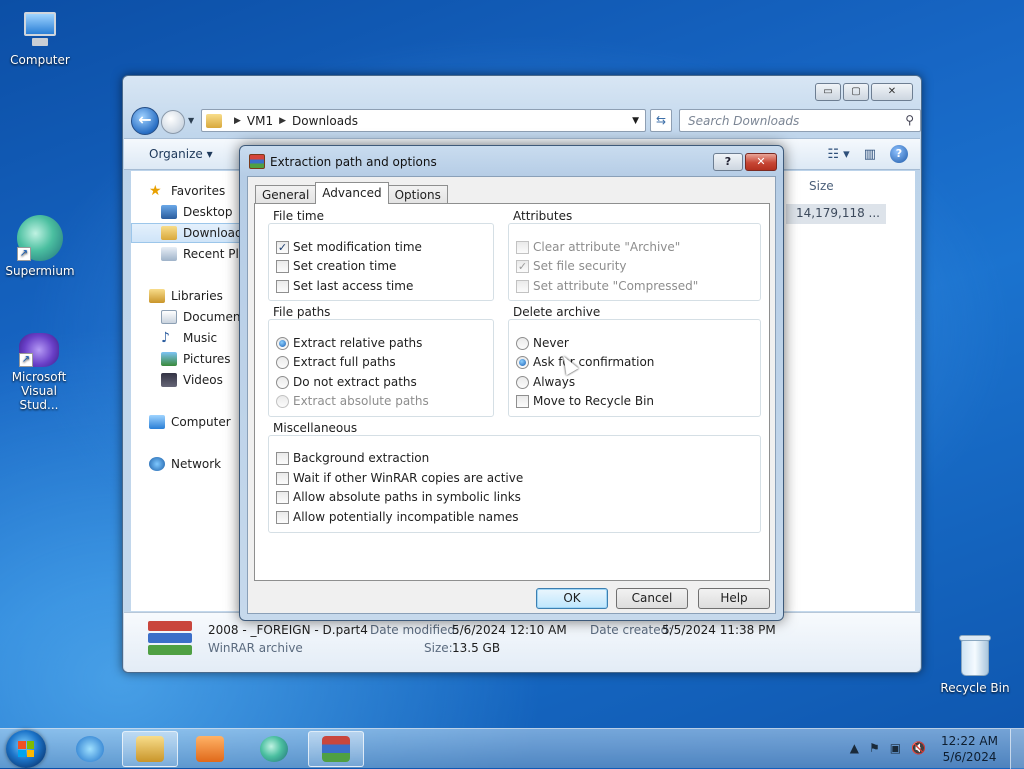  What do you see at coordinates (407, 497) in the screenshot?
I see `option-label: Allow absolute paths in symbolic links` at bounding box center [407, 497].